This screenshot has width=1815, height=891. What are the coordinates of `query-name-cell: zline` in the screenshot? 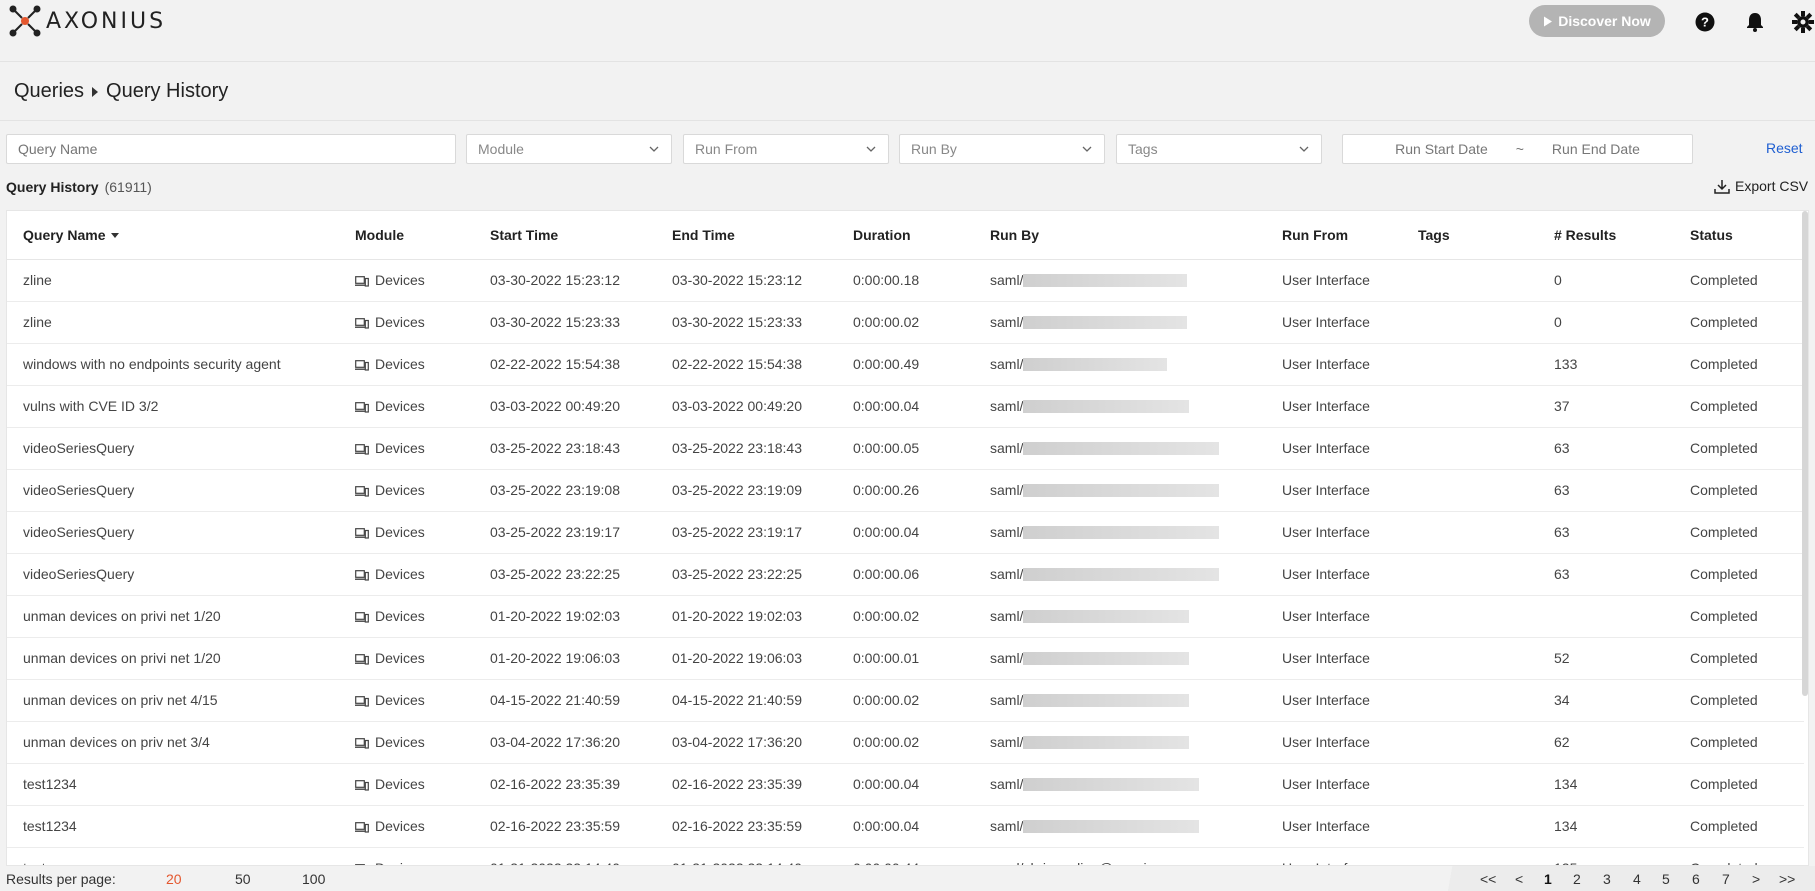 It's located at (173, 322).